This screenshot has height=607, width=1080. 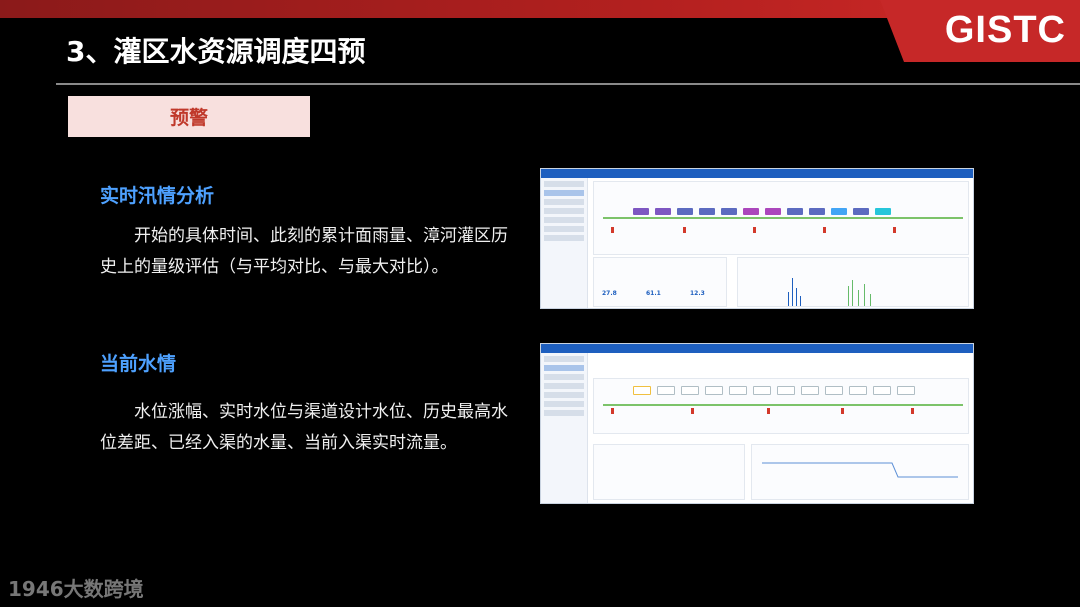 I want to click on gistc-logo: GISTC, so click(x=1005, y=30).